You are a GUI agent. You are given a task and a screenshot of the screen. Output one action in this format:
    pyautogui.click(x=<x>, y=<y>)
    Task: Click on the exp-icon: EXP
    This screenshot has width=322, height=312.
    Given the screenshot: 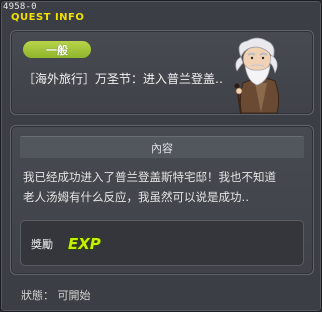 What is the action you would take?
    pyautogui.click(x=84, y=243)
    